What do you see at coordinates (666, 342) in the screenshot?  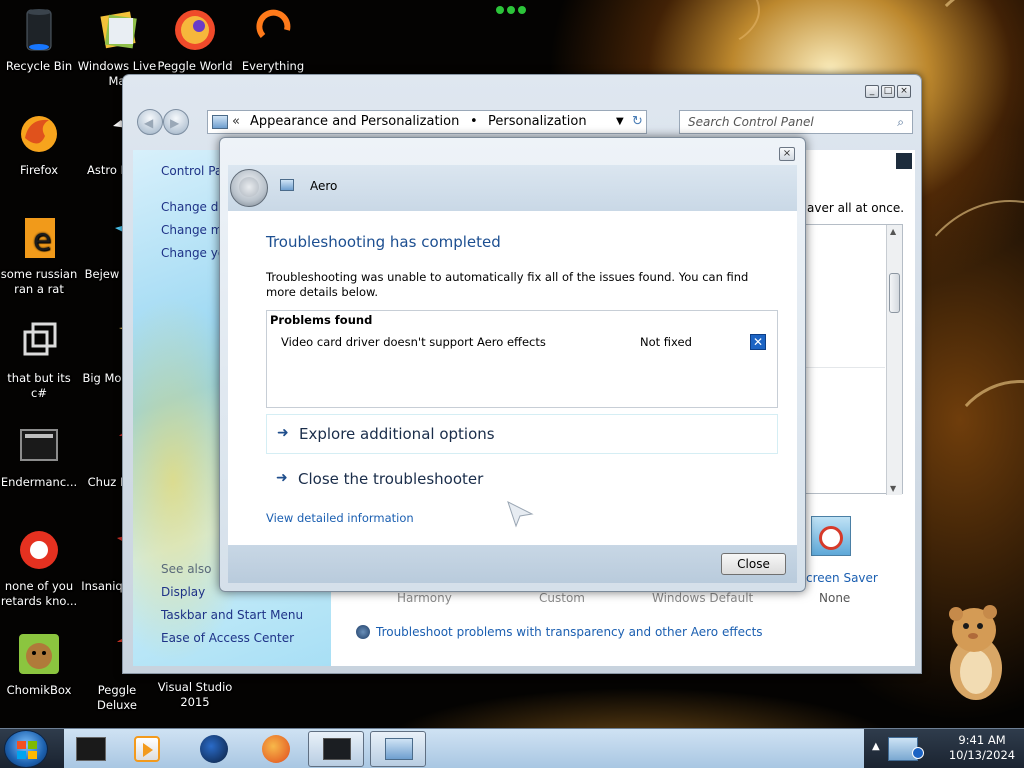 I see `problem-status: Not fixed` at bounding box center [666, 342].